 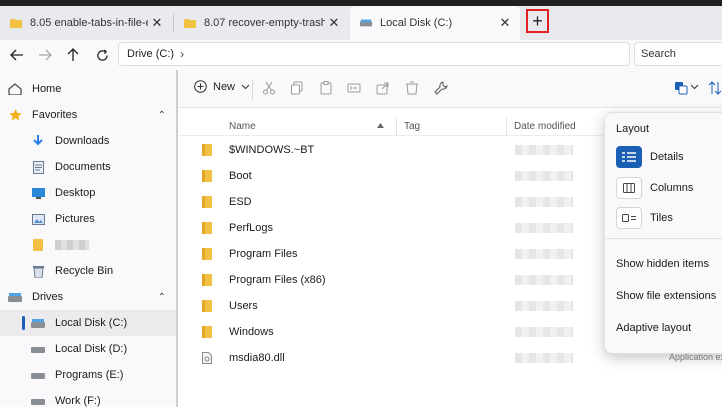 I want to click on sidebar-item-programs-e: Programs (E:), so click(x=88, y=375).